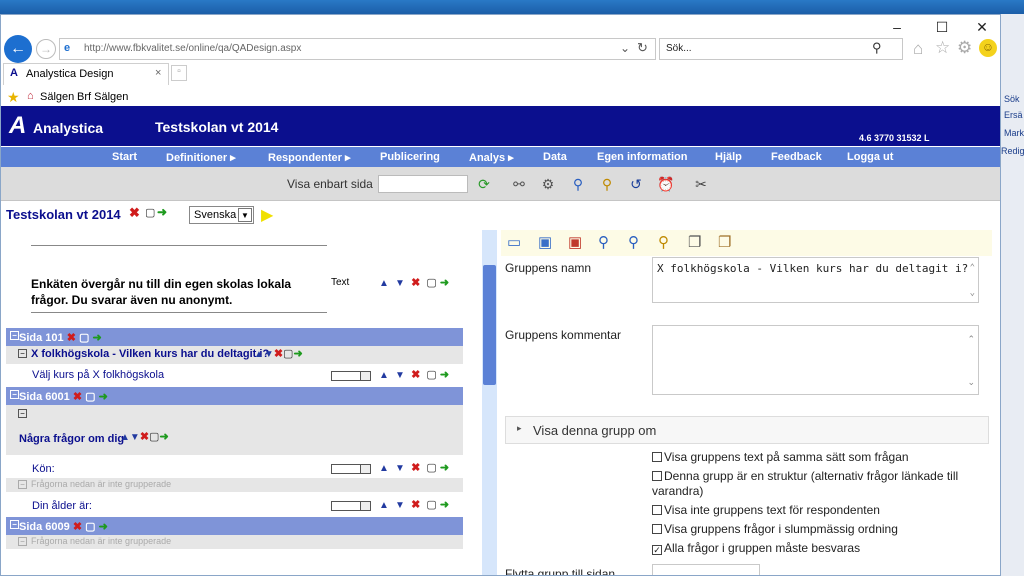 The width and height of the screenshot is (1024, 576). What do you see at coordinates (625, 48) in the screenshot?
I see `dropdown-icon: ⌄` at bounding box center [625, 48].